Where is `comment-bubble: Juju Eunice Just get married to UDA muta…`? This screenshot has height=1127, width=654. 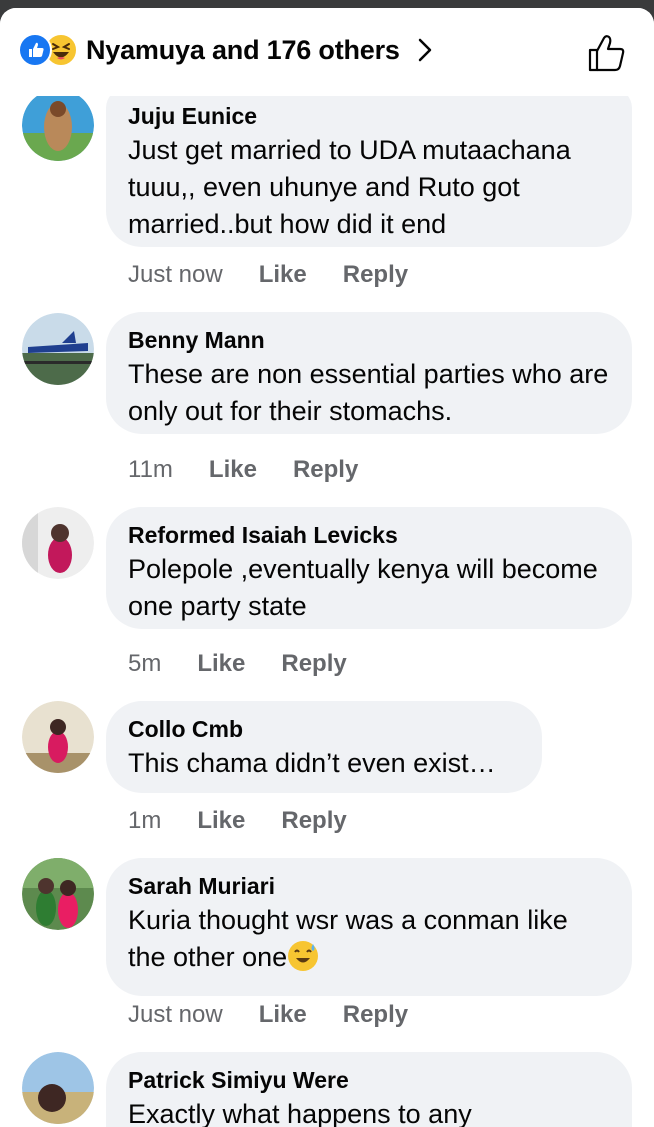 comment-bubble: Juju Eunice Just get married to UDA muta… is located at coordinates (369, 167).